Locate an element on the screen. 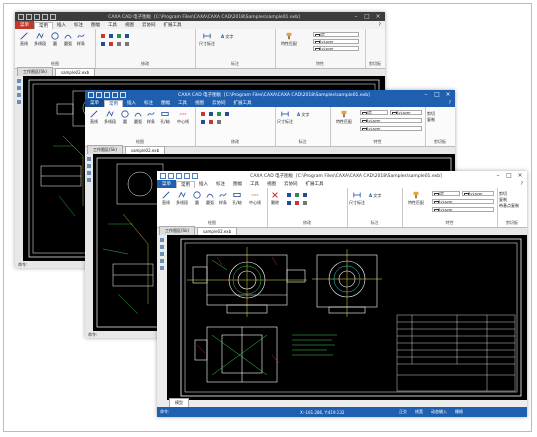 Image resolution: width=537 pixels, height=437 pixels. layout-tab-model: 模型 is located at coordinates (179, 402).